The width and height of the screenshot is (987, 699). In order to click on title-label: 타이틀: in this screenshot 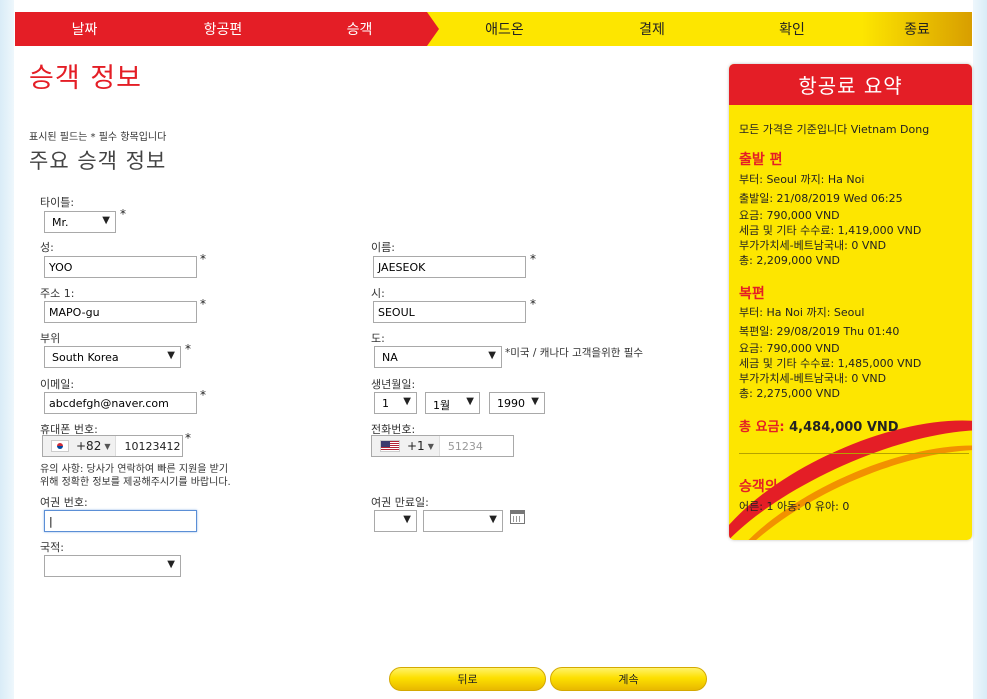, I will do `click(57, 202)`.